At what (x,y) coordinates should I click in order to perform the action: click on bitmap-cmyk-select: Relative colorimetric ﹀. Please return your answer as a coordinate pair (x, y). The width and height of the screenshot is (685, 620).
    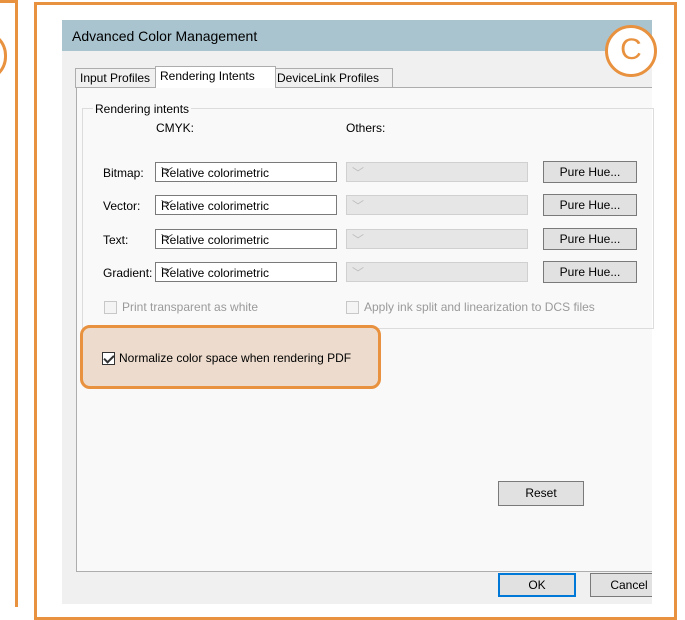
    Looking at the image, I should click on (246, 172).